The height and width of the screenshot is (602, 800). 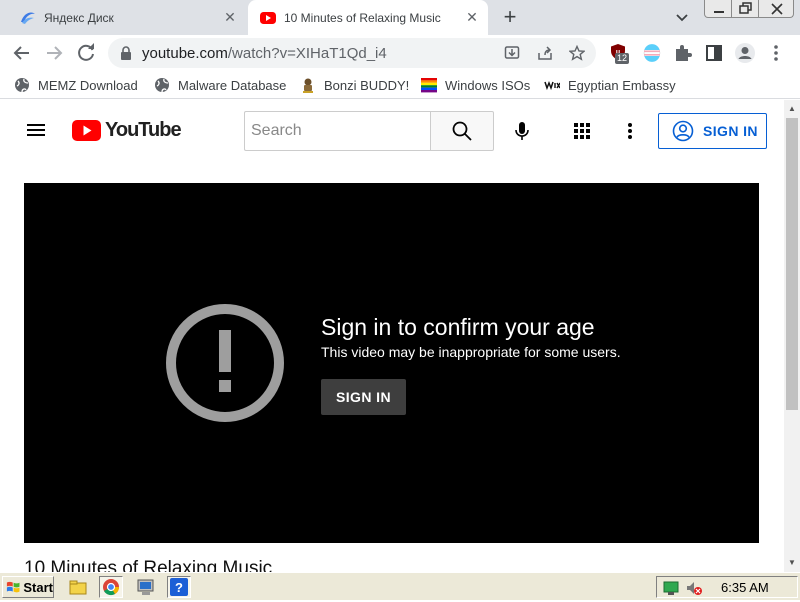 What do you see at coordinates (13, 587) in the screenshot?
I see `windows-logo-icon` at bounding box center [13, 587].